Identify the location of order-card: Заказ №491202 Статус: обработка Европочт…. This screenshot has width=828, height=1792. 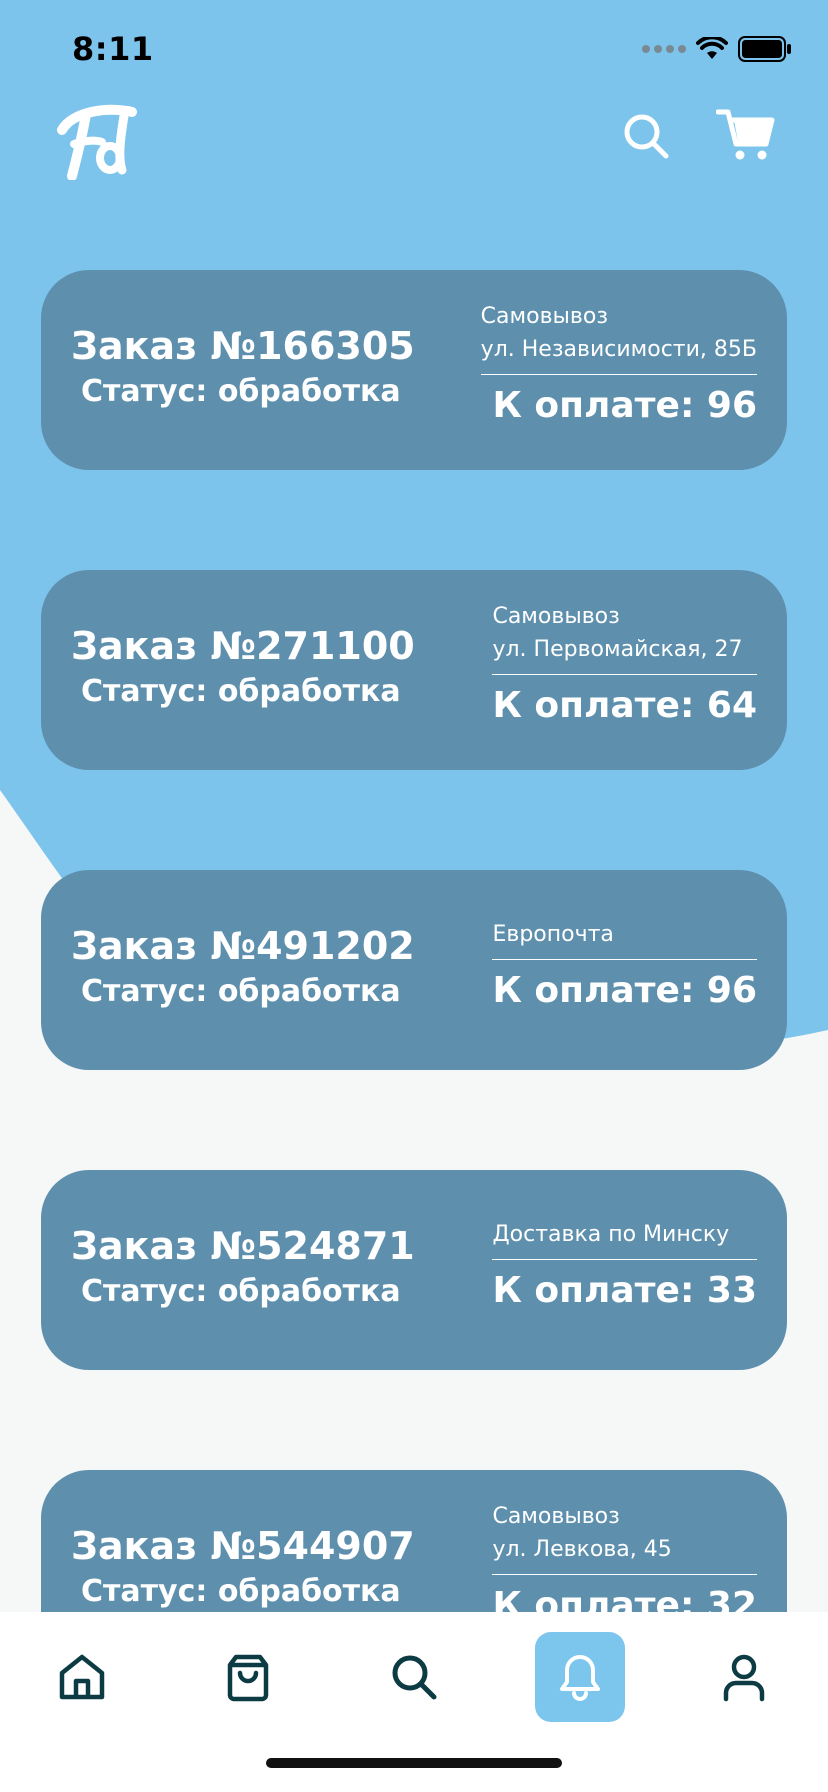
(414, 970).